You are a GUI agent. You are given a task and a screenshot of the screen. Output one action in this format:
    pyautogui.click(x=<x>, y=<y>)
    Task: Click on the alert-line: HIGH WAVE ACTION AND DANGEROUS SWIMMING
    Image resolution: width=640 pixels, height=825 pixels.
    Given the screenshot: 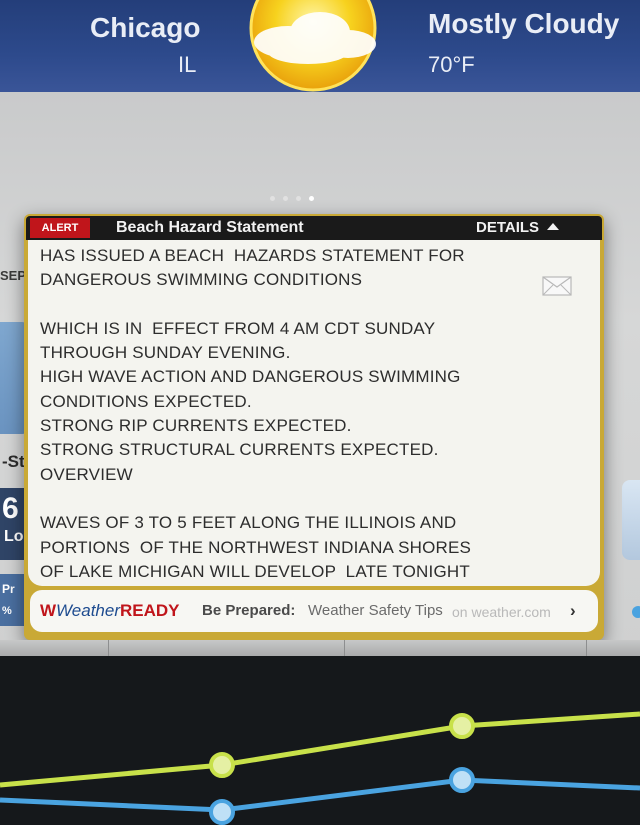 What is the action you would take?
    pyautogui.click(x=250, y=377)
    